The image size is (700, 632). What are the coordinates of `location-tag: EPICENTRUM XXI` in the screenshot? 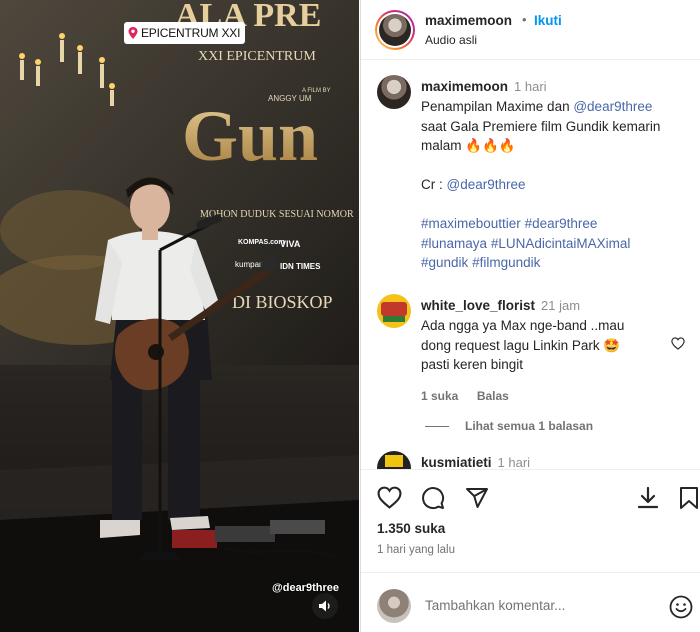 It's located at (185, 33).